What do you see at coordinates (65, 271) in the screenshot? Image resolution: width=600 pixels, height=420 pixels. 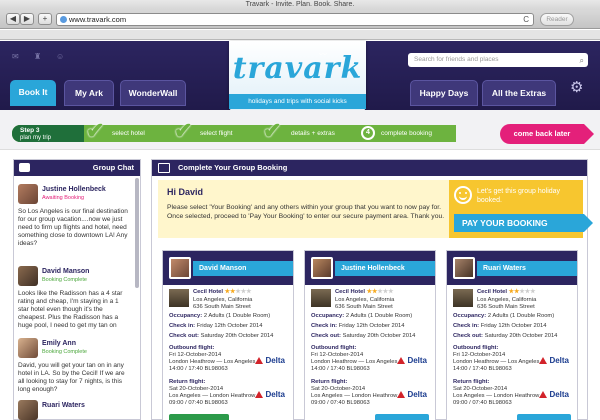 I see `chat-author: David Manson` at bounding box center [65, 271].